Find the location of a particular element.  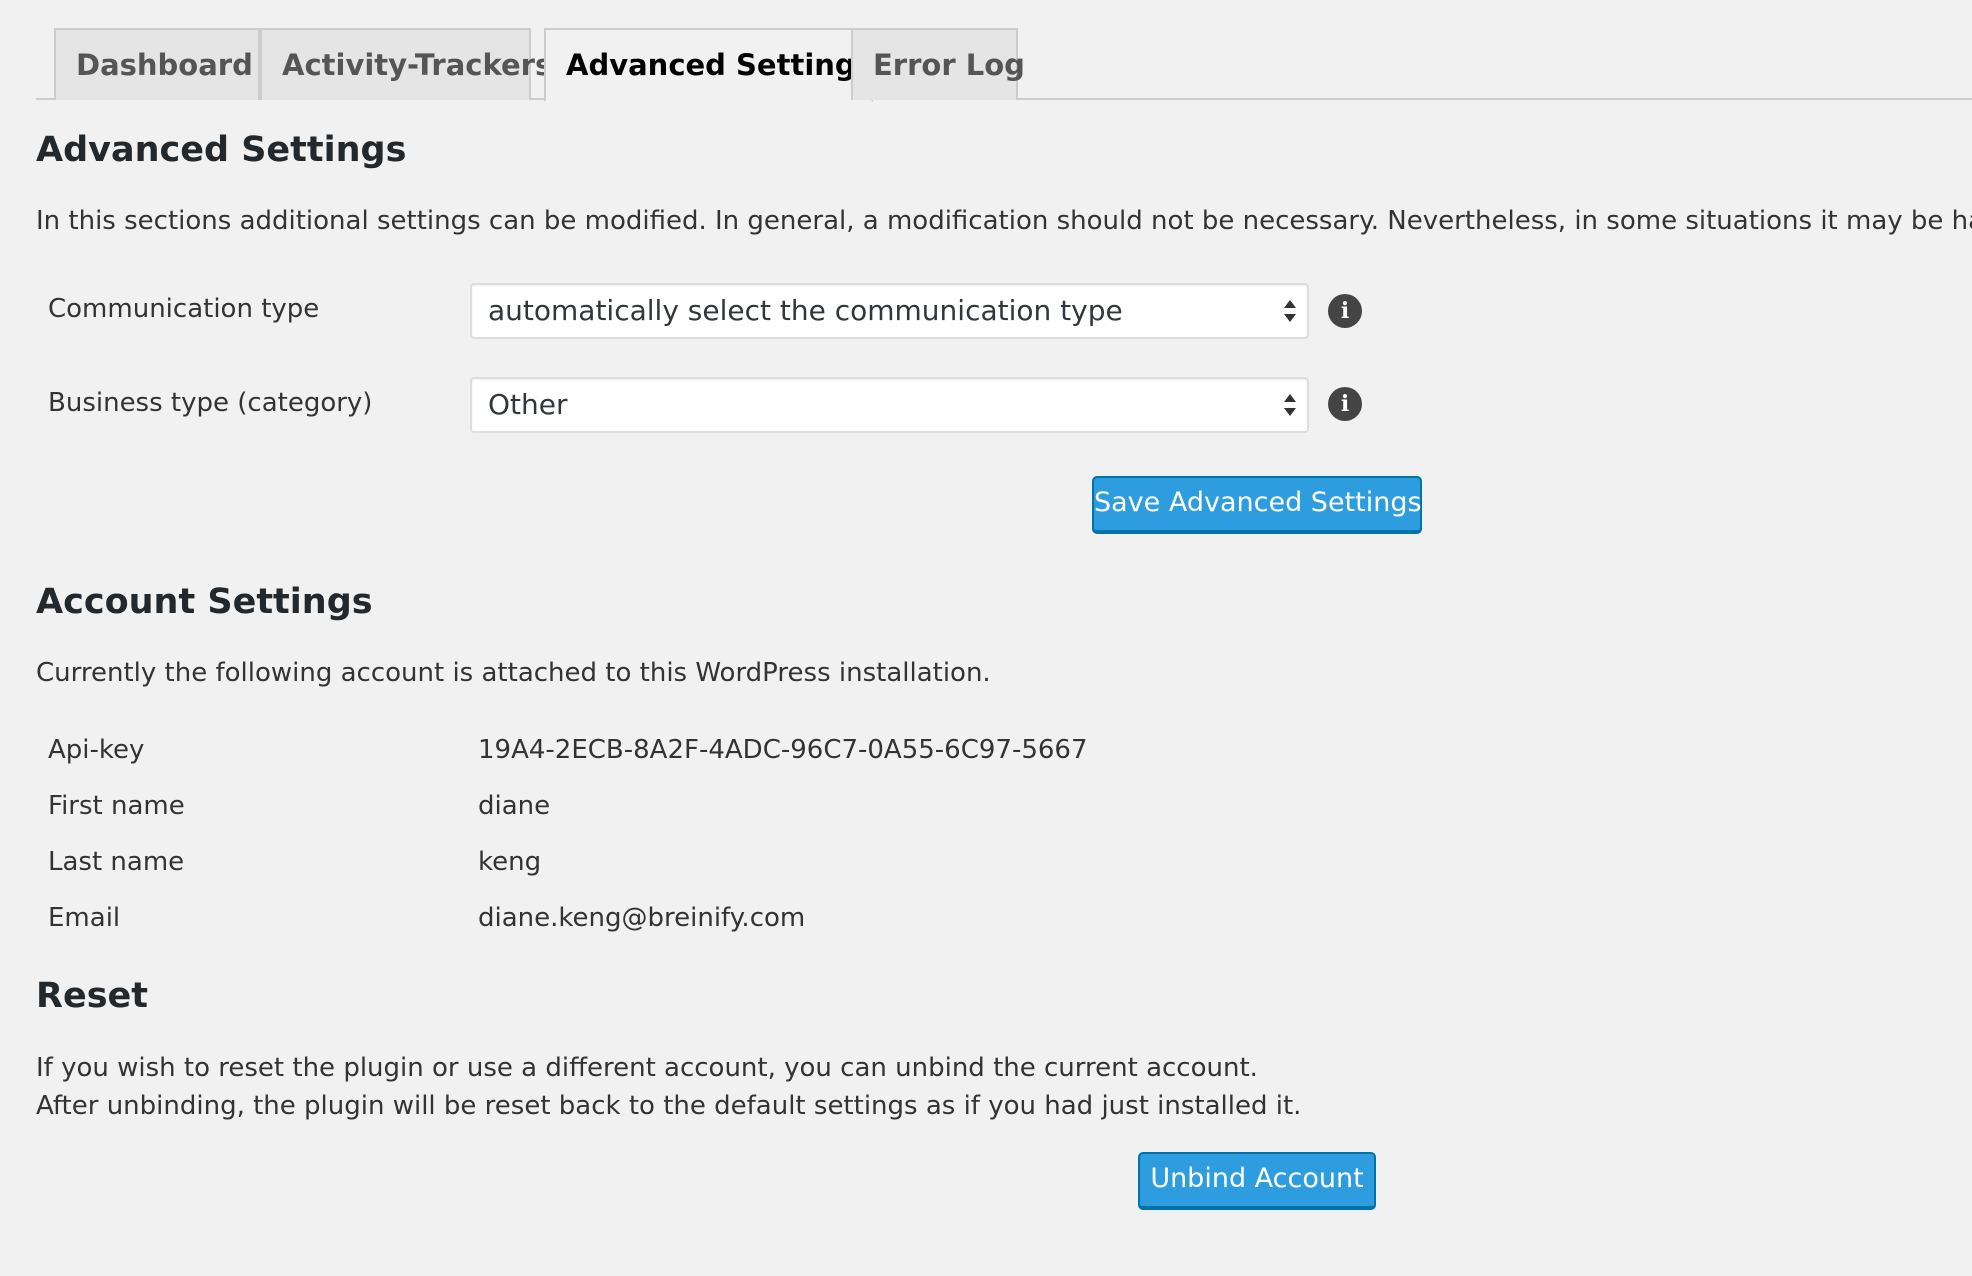

save-advanced-settings-button: Save Advanced Settings is located at coordinates (1257, 505).